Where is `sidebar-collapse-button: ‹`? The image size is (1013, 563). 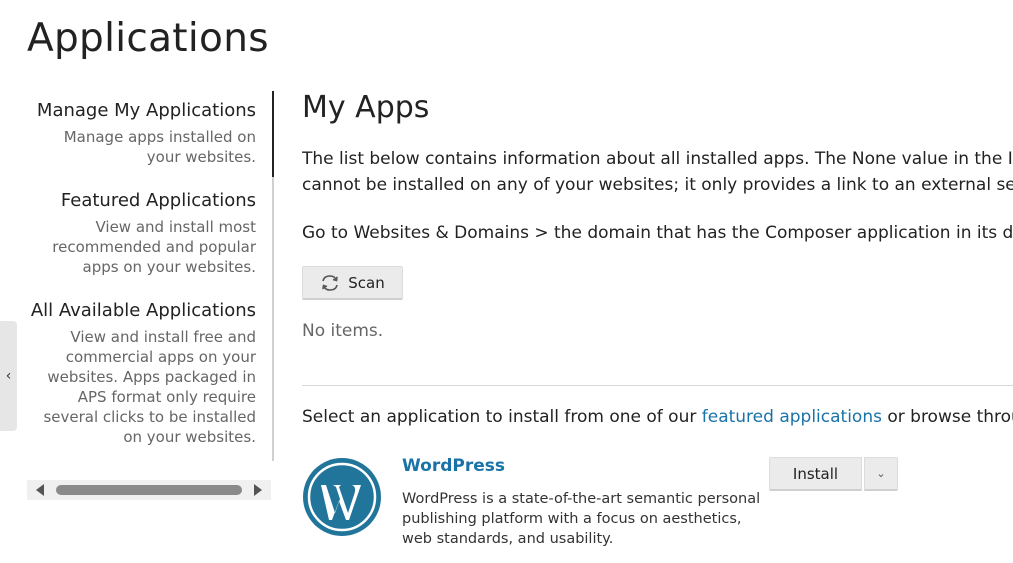 sidebar-collapse-button: ‹ is located at coordinates (8, 376).